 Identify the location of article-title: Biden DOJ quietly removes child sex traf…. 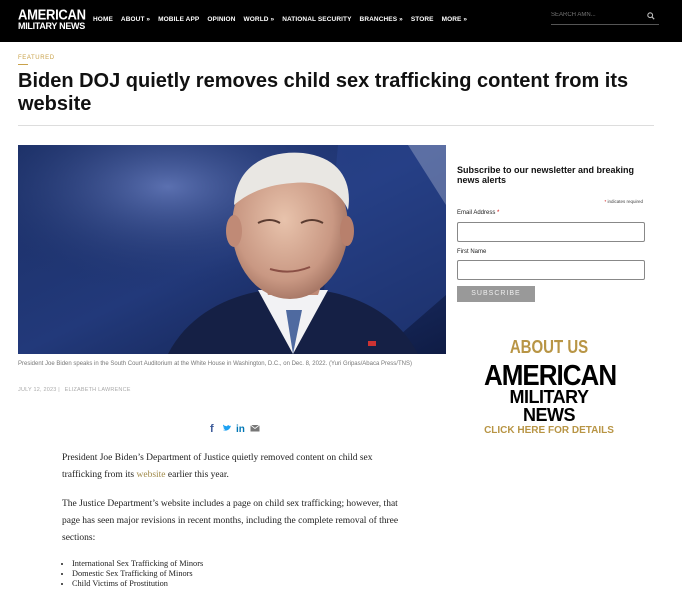
(323, 92).